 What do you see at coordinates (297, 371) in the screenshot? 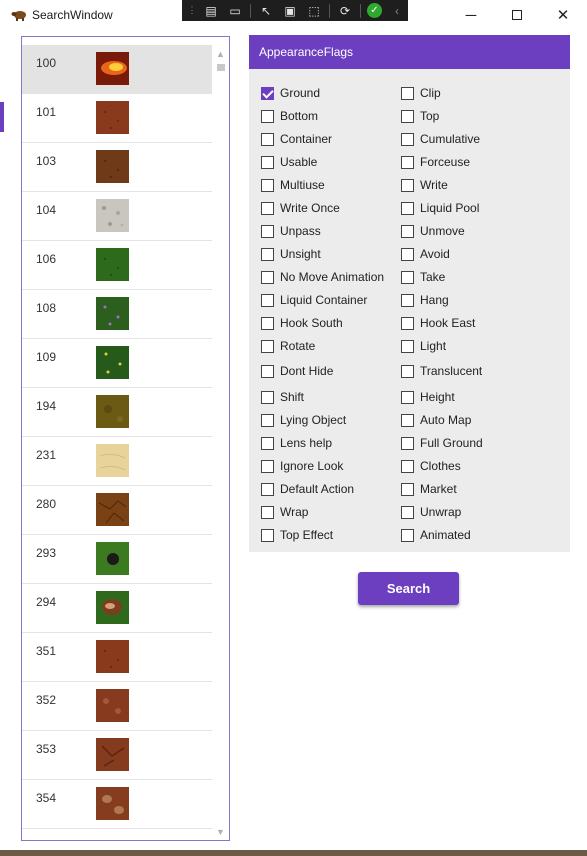
I see `flag-checkbox-dont-hide: Dont Hide` at bounding box center [297, 371].